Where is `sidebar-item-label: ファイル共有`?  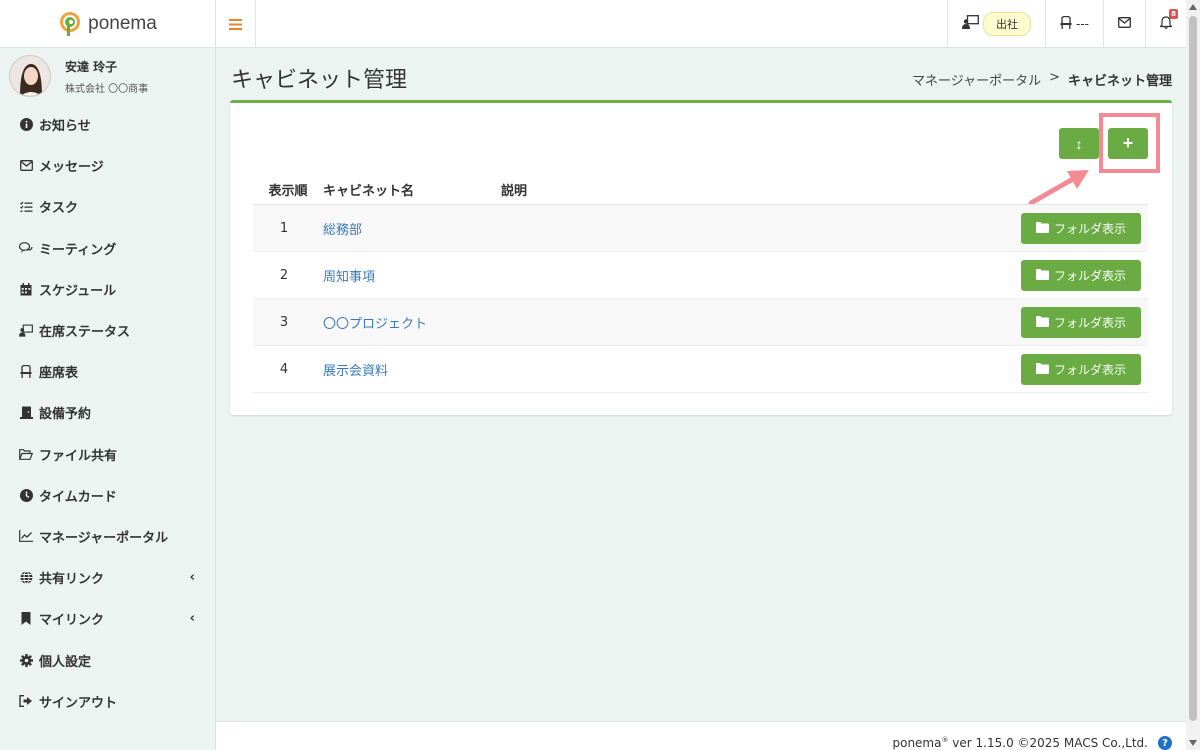 sidebar-item-label: ファイル共有 is located at coordinates (78, 456).